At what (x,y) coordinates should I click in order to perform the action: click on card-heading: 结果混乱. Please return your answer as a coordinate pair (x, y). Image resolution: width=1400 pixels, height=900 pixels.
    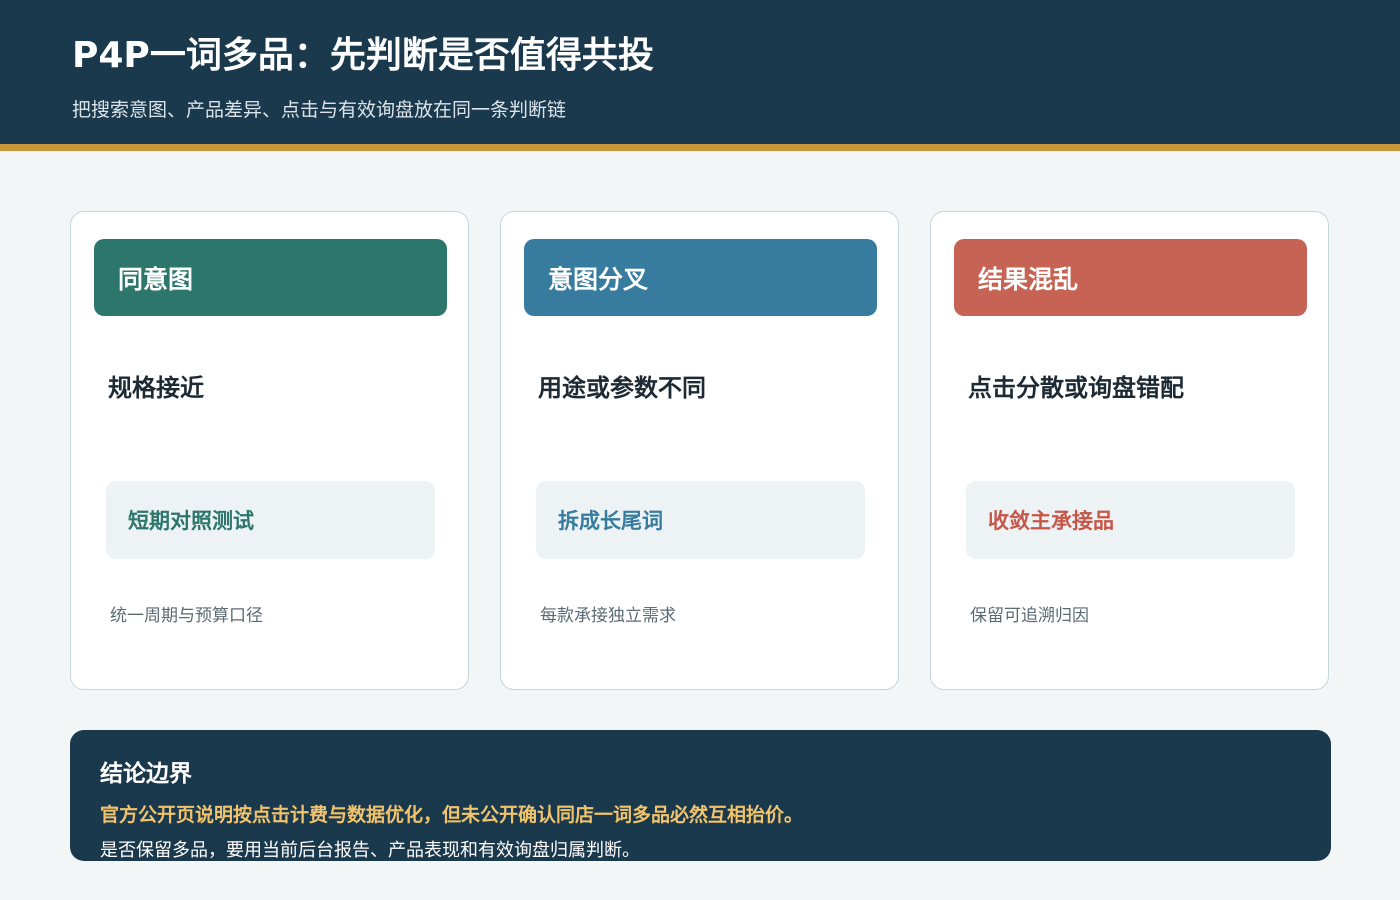
    Looking at the image, I should click on (1130, 277).